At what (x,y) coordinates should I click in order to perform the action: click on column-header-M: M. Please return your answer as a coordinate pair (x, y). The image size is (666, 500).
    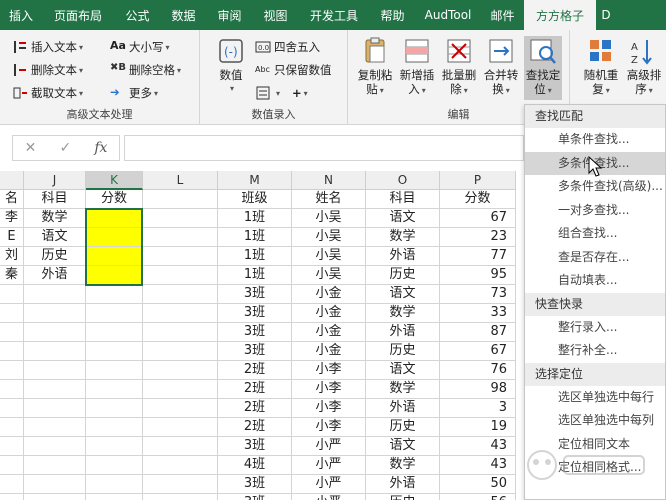
    Looking at the image, I should click on (255, 180).